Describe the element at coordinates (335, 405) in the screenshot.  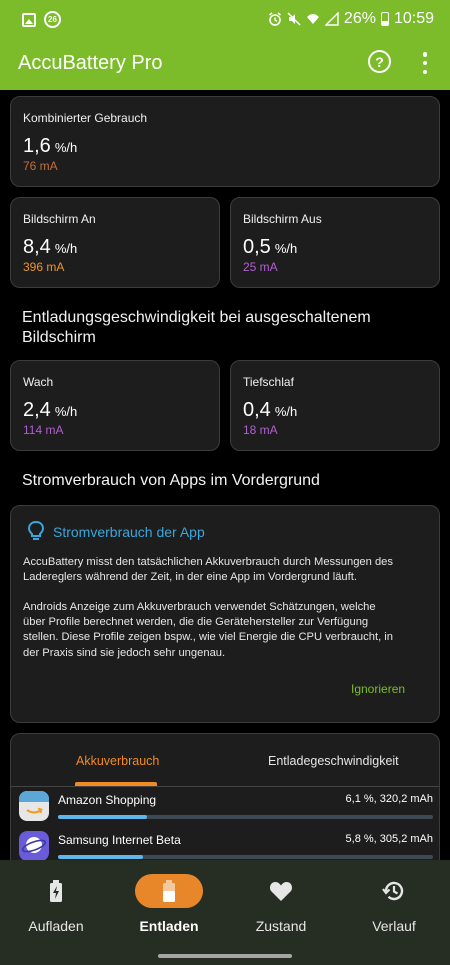
I see `deep-sleep-card: Tiefschlaf 0,4 %/h 18 mA` at that location.